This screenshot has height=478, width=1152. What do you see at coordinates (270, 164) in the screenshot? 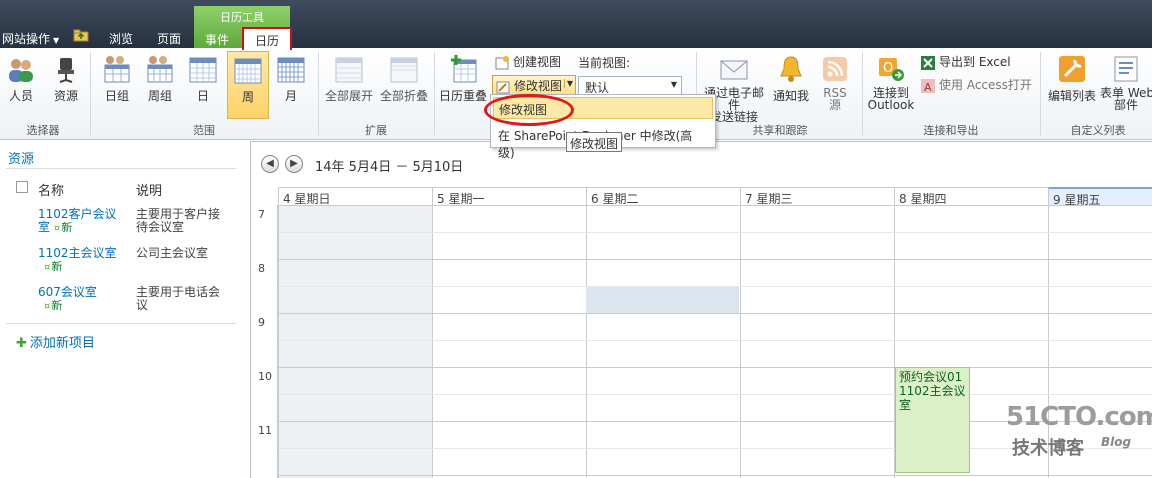
I see `previous-week-button: ◀` at bounding box center [270, 164].